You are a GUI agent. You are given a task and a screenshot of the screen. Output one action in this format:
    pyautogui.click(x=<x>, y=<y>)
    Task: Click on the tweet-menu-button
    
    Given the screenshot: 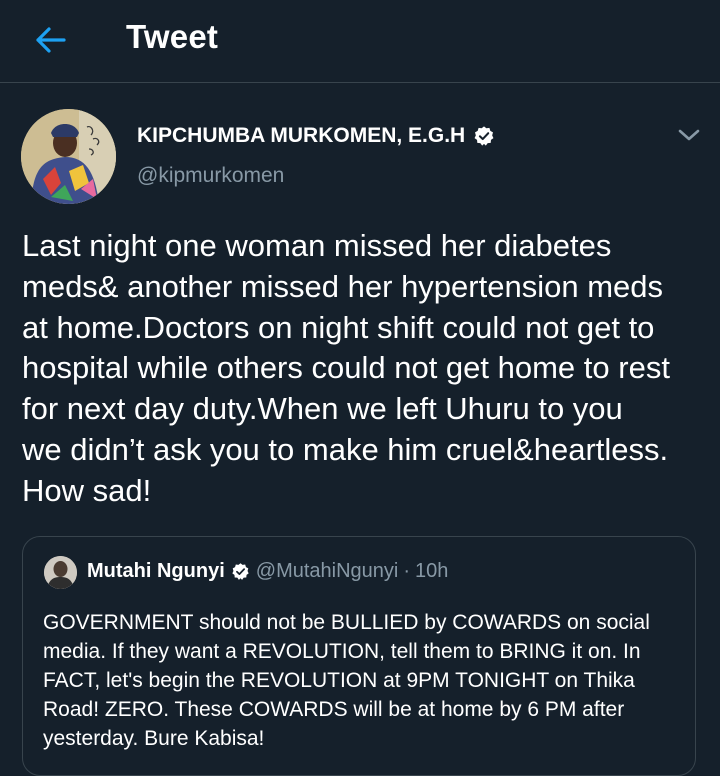 What is the action you would take?
    pyautogui.click(x=689, y=135)
    